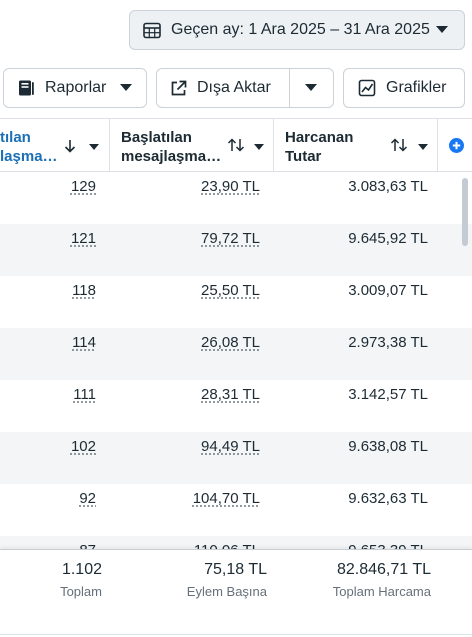 Image resolution: width=472 pixels, height=637 pixels. What do you see at coordinates (319, 147) in the screenshot?
I see `column-header-label: Harcanan Tutar` at bounding box center [319, 147].